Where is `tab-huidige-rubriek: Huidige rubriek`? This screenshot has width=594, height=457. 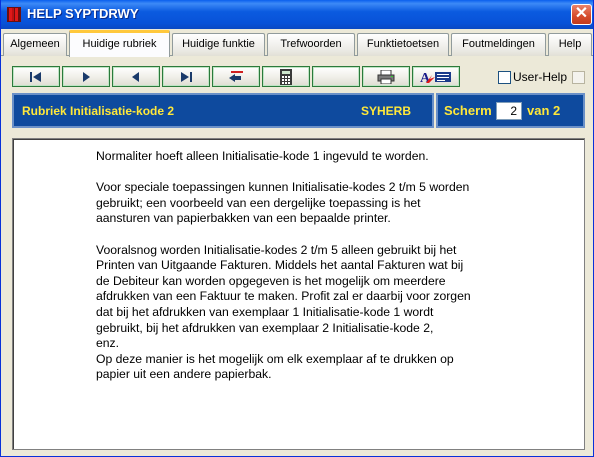 tab-huidige-rubriek: Huidige rubriek is located at coordinates (119, 43).